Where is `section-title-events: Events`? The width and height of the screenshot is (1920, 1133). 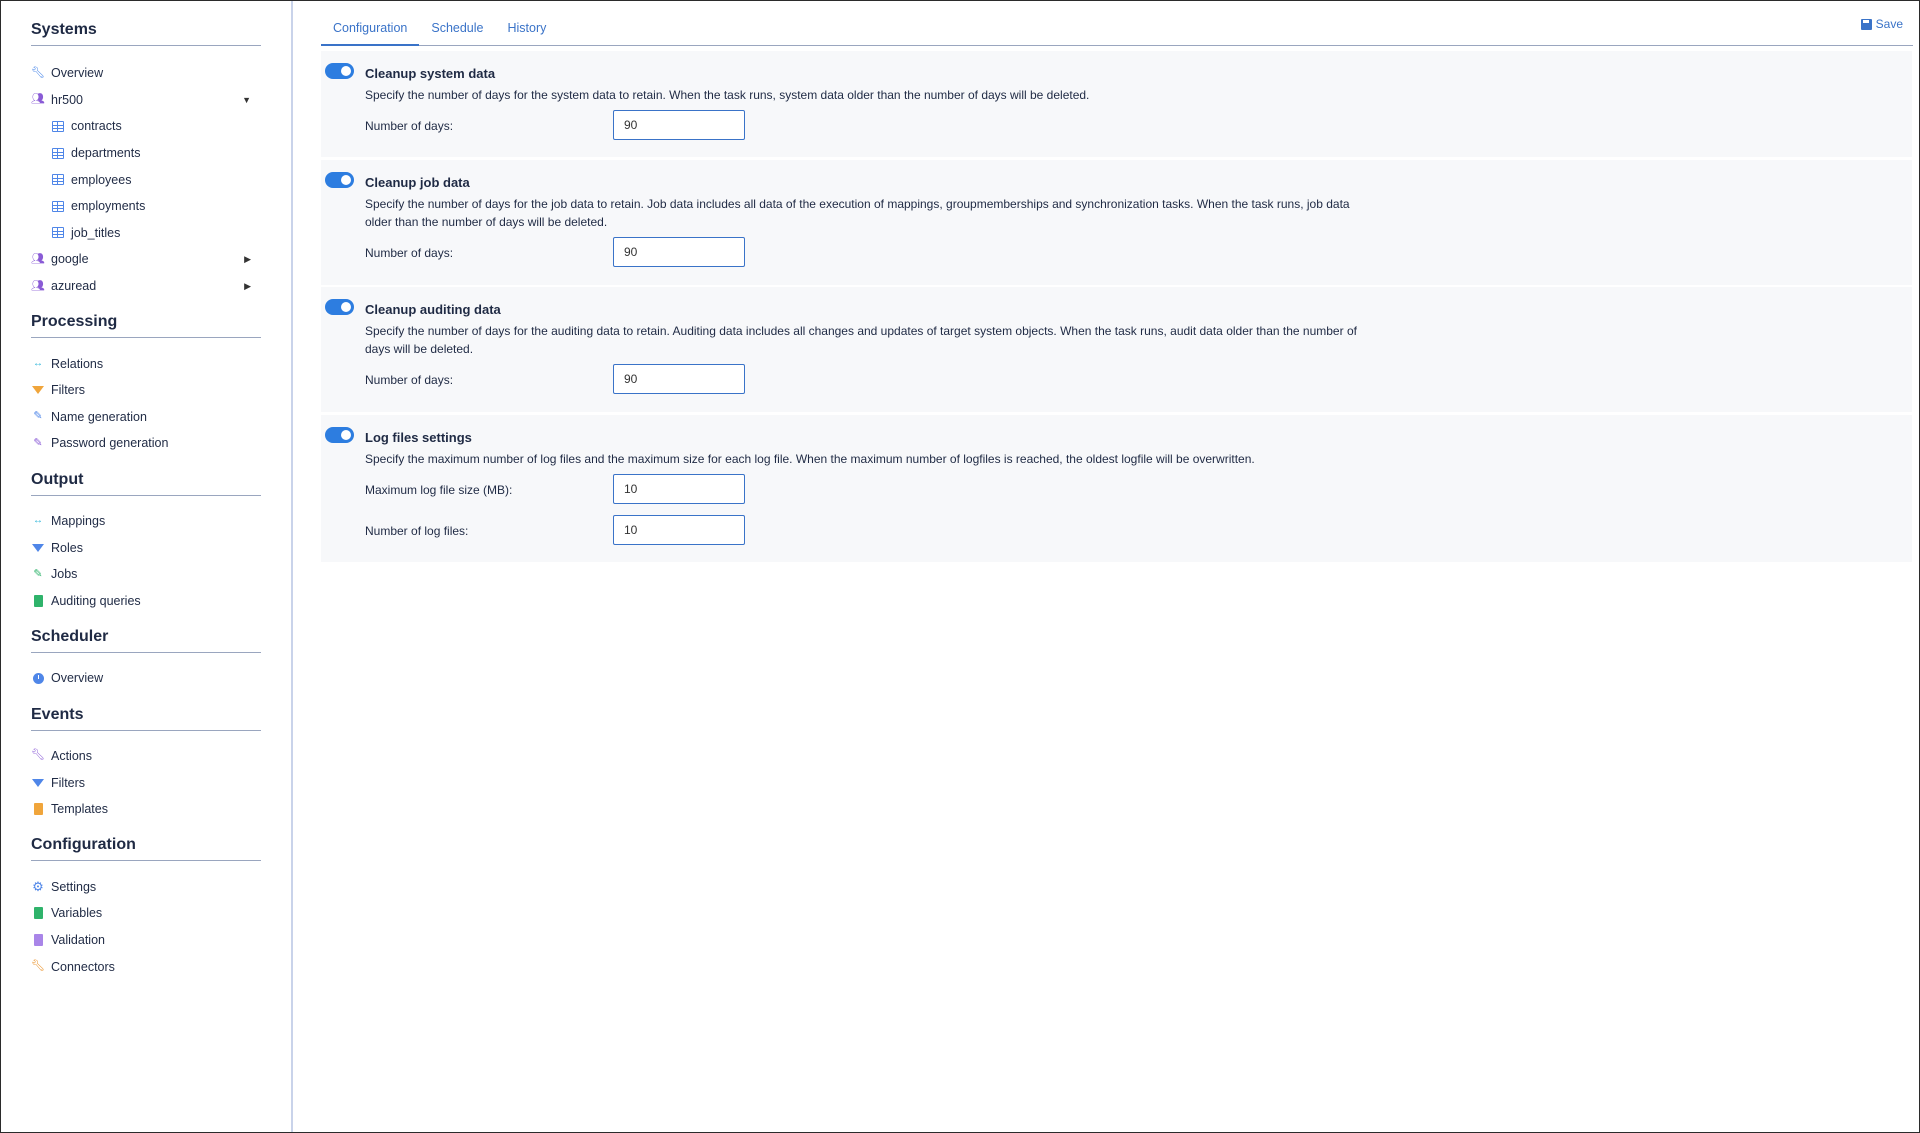 section-title-events: Events is located at coordinates (146, 718).